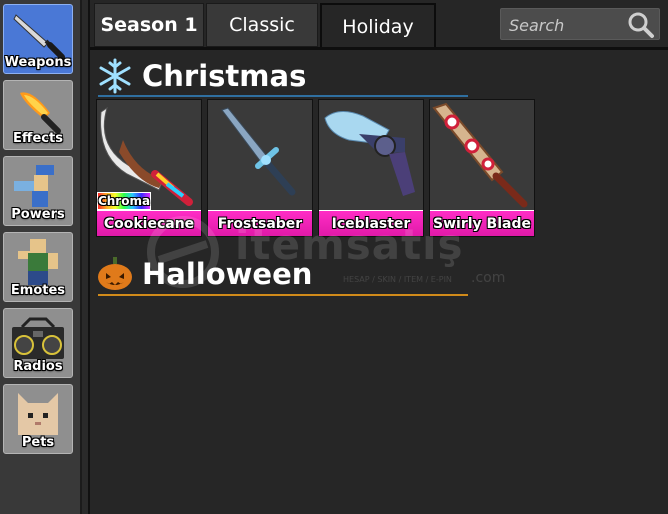  I want to click on section-header-christmas: Christmas, so click(201, 76).